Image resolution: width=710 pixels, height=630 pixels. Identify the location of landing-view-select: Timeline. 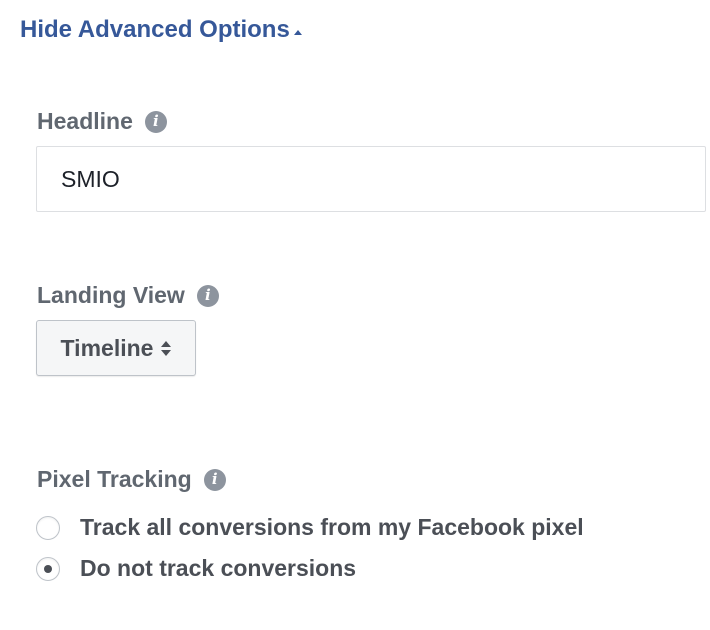
(116, 348).